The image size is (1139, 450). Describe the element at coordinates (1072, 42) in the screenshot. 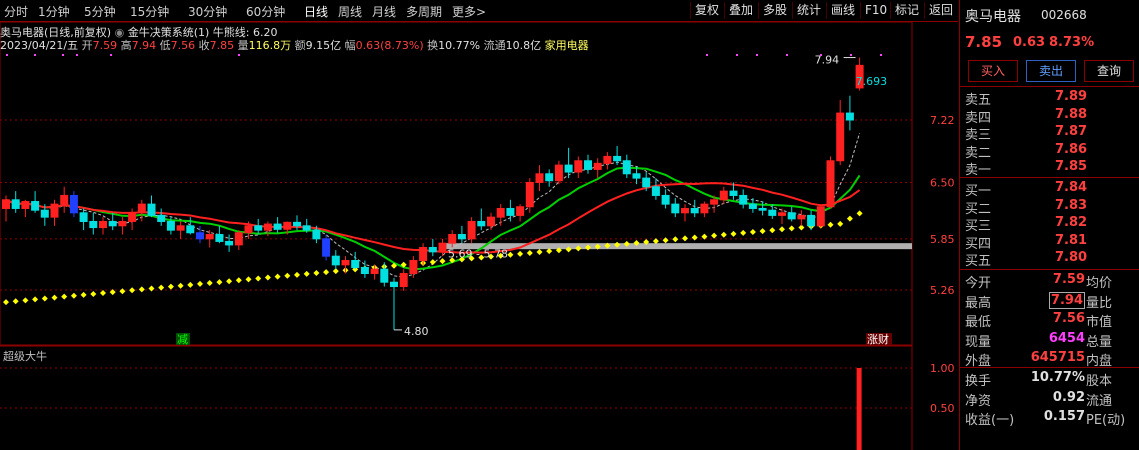

I see `quote-change-pct: 8.73%` at that location.